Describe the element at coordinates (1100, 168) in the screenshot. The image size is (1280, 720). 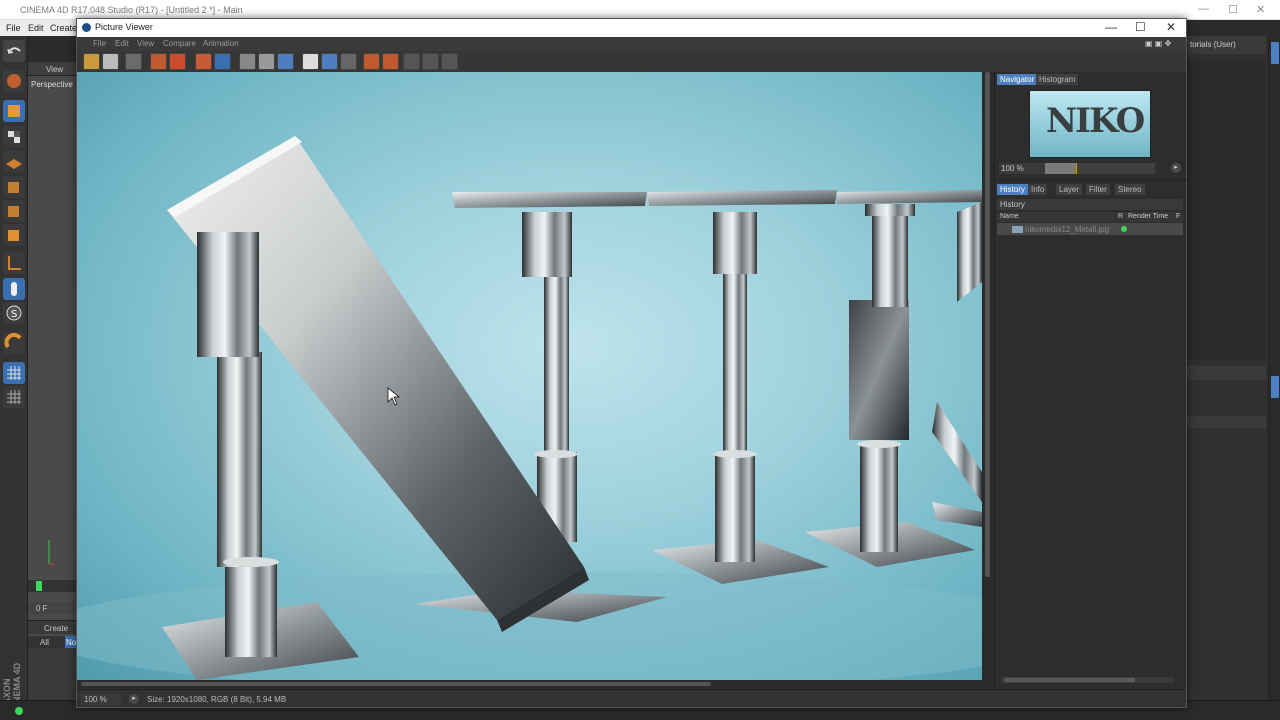
I see `zoom-slider` at that location.